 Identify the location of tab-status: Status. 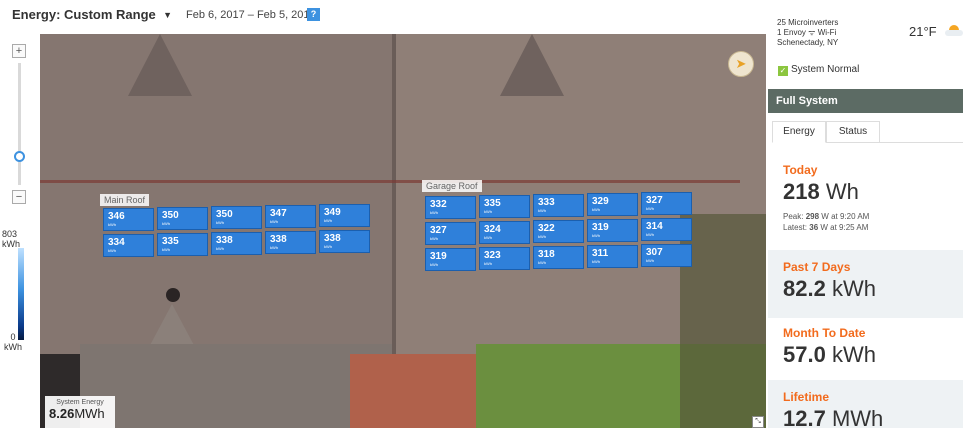
(853, 132).